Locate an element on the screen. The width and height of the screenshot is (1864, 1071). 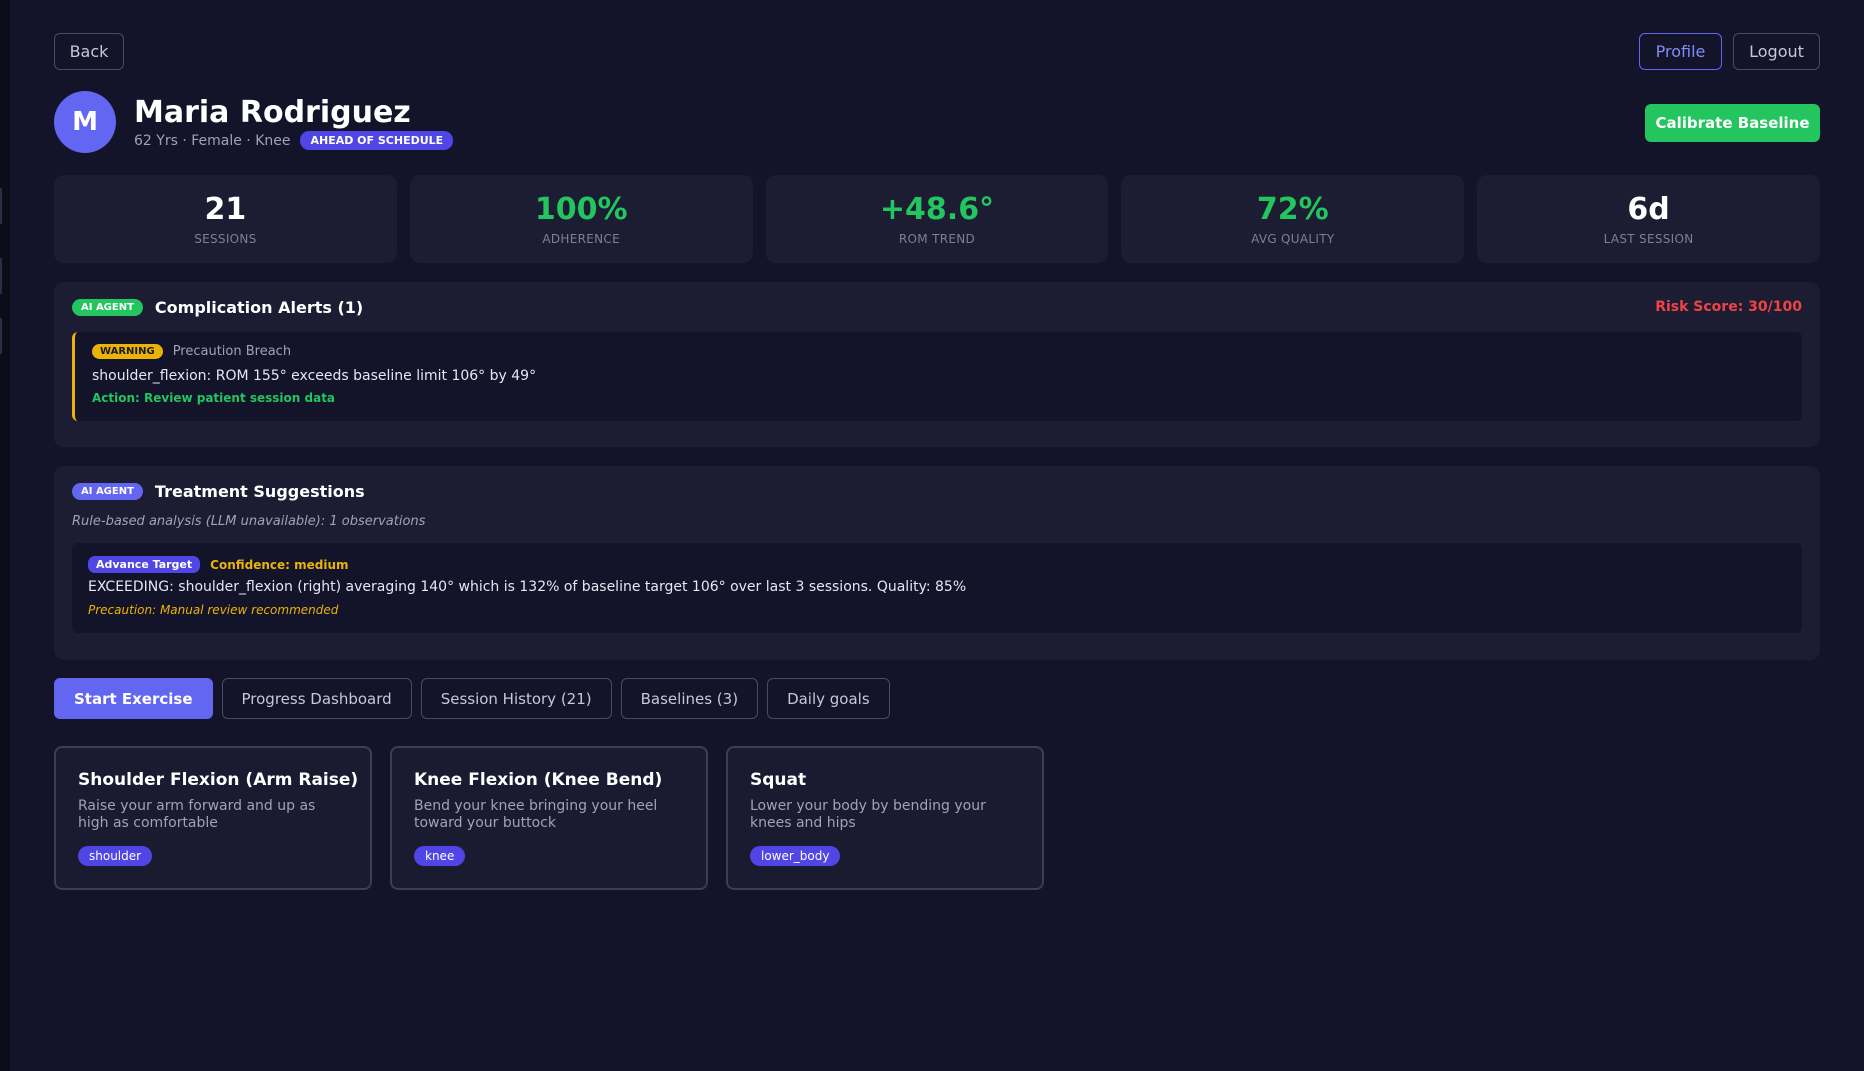
tab-start-exercise: Start Exercise is located at coordinates (133, 698).